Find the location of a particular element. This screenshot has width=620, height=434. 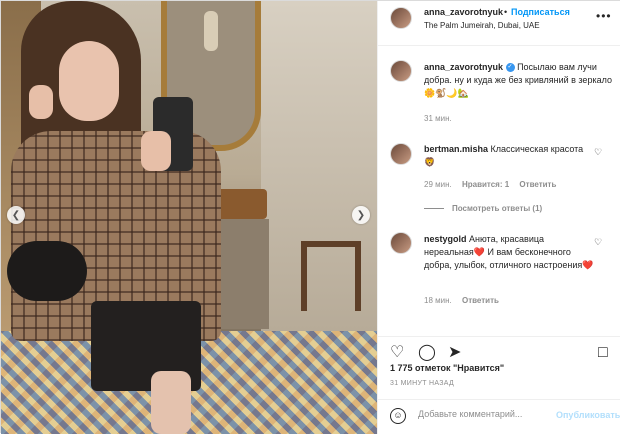

chevron-left-icon: ❮ is located at coordinates (16, 215).